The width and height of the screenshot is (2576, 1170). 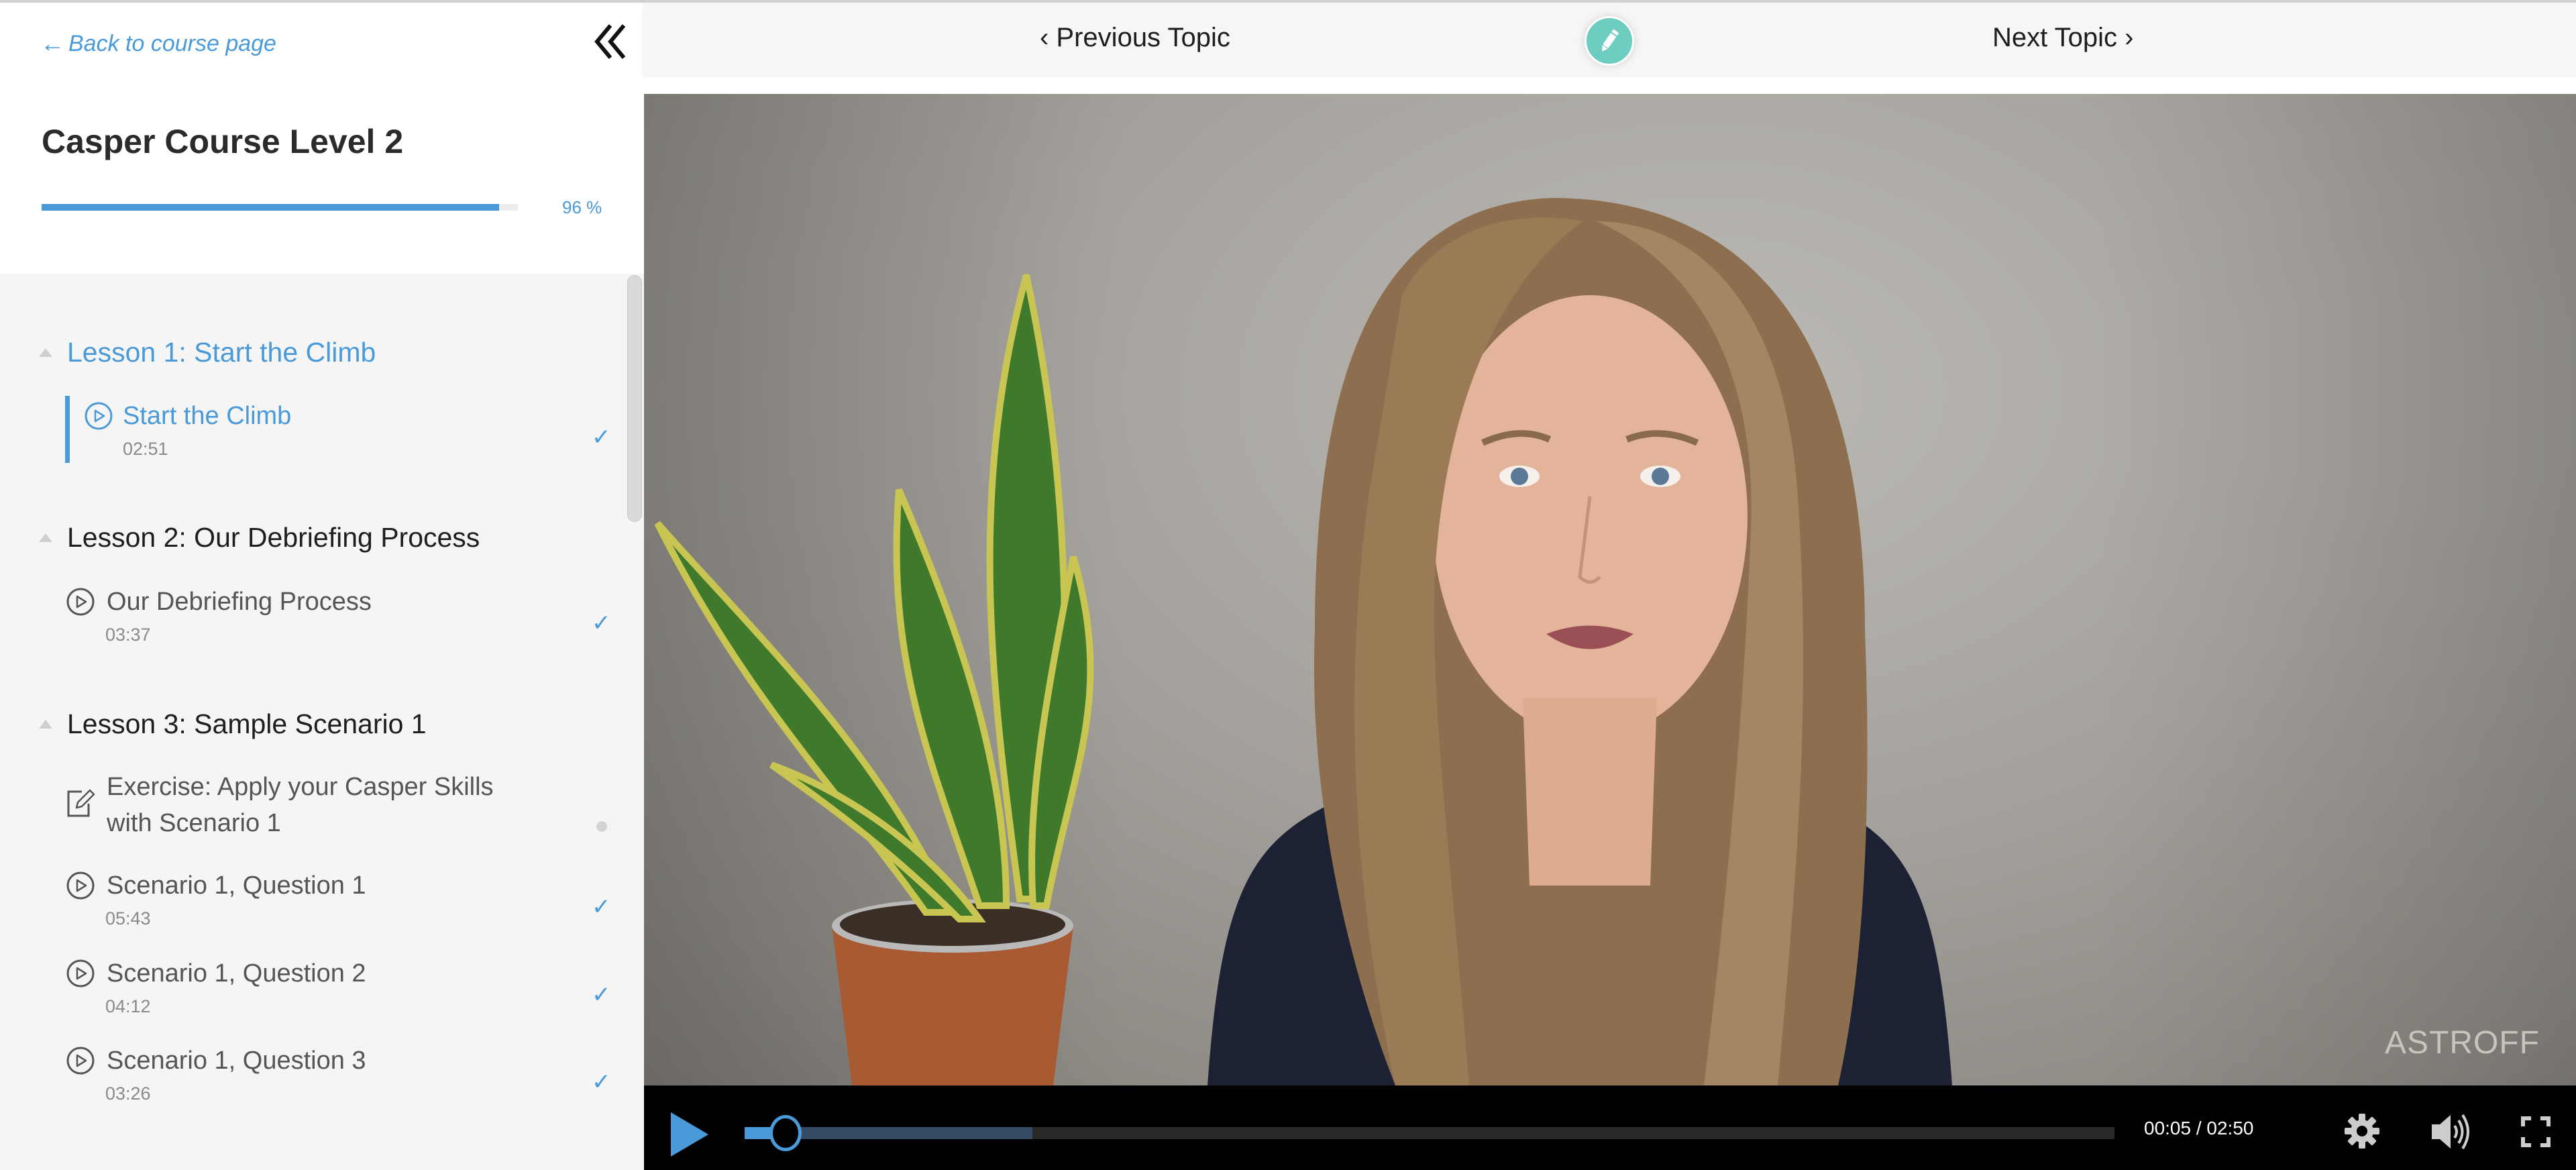 What do you see at coordinates (128, 1006) in the screenshot?
I see `topic-duration: 04:12` at bounding box center [128, 1006].